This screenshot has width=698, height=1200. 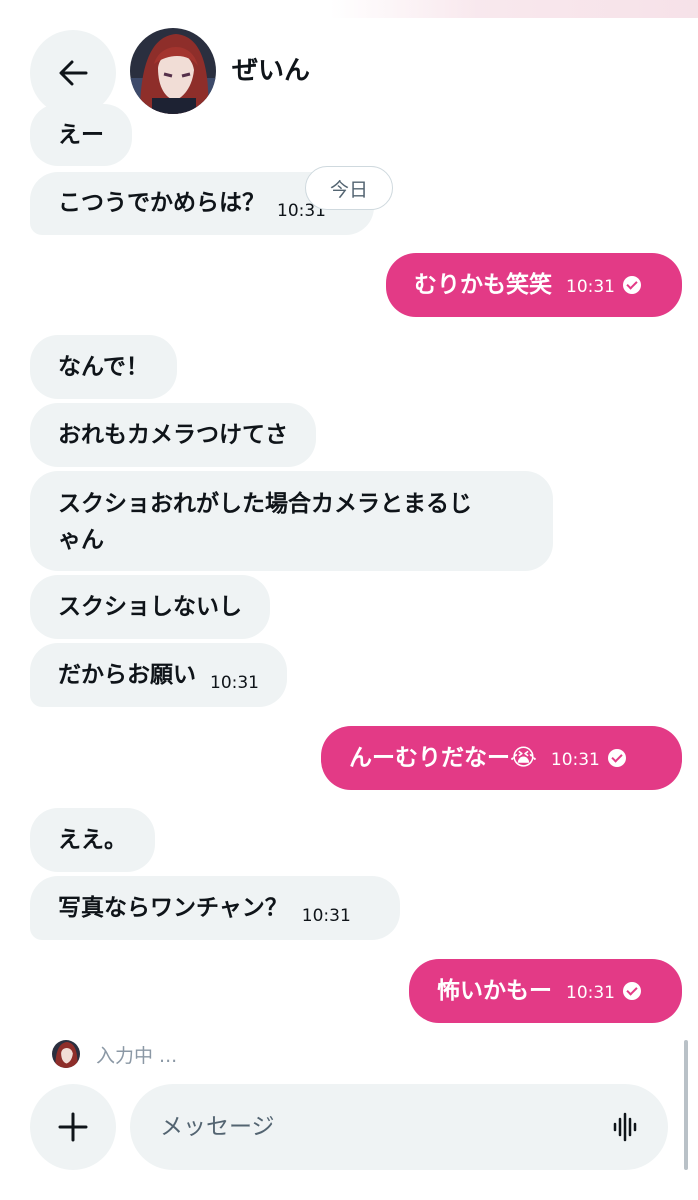 I want to click on message-bubble: ええ。, so click(x=92, y=840).